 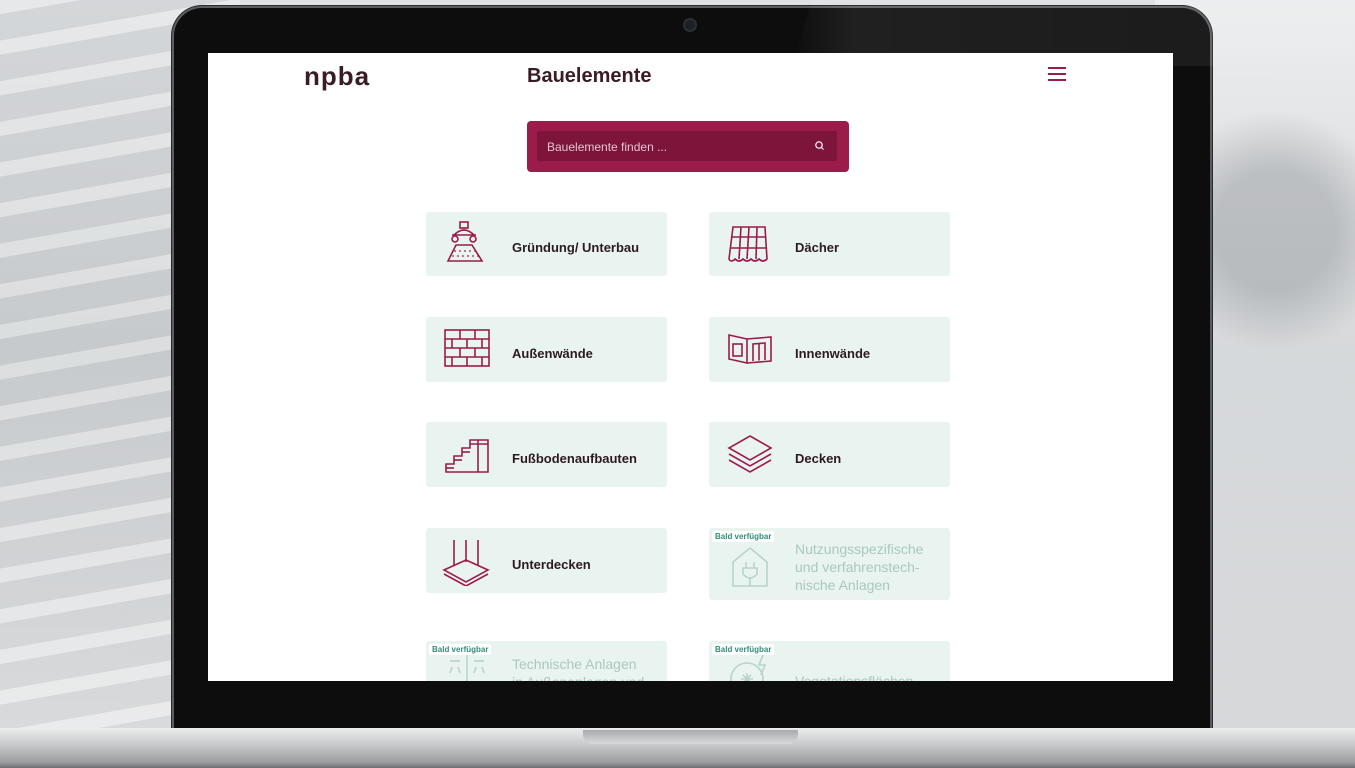 I want to click on ceiling-layers-icon, so click(x=750, y=454).